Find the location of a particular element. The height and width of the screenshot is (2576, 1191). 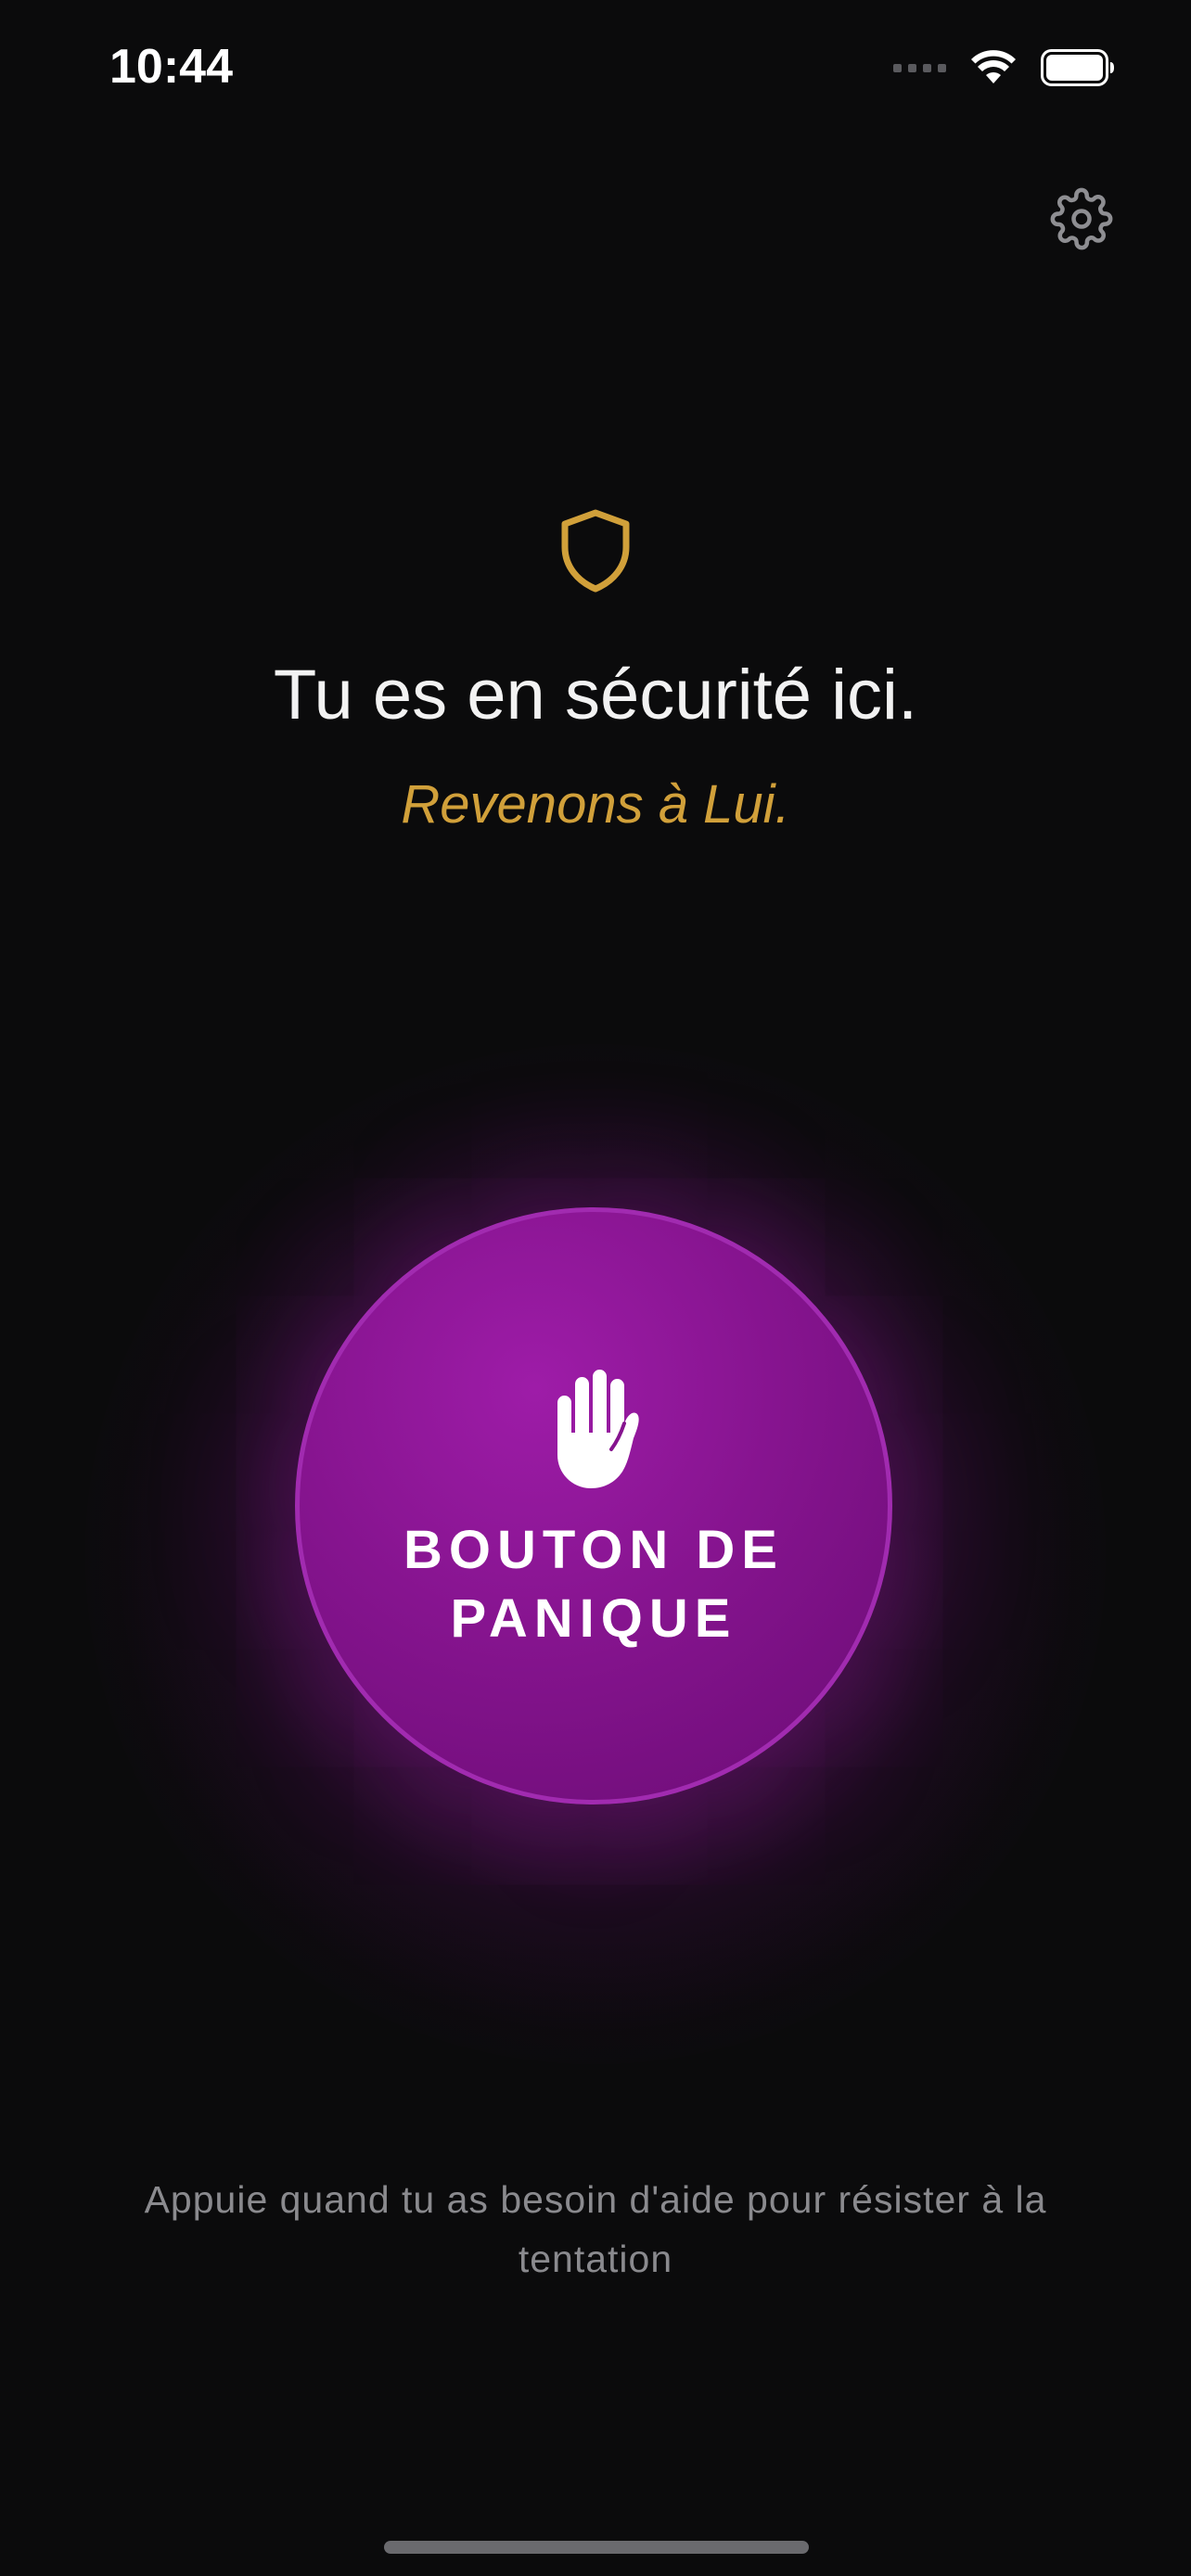

panic-button: BOUTON DE PANIQUE is located at coordinates (593, 1505).